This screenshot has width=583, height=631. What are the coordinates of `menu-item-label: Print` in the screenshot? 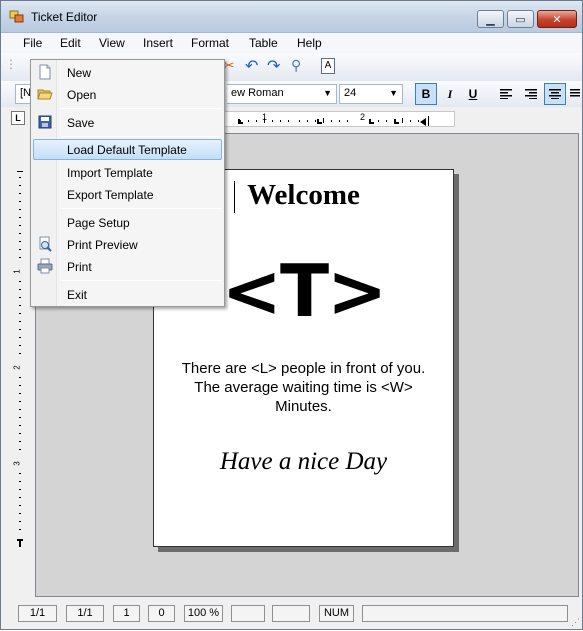 It's located at (79, 267).